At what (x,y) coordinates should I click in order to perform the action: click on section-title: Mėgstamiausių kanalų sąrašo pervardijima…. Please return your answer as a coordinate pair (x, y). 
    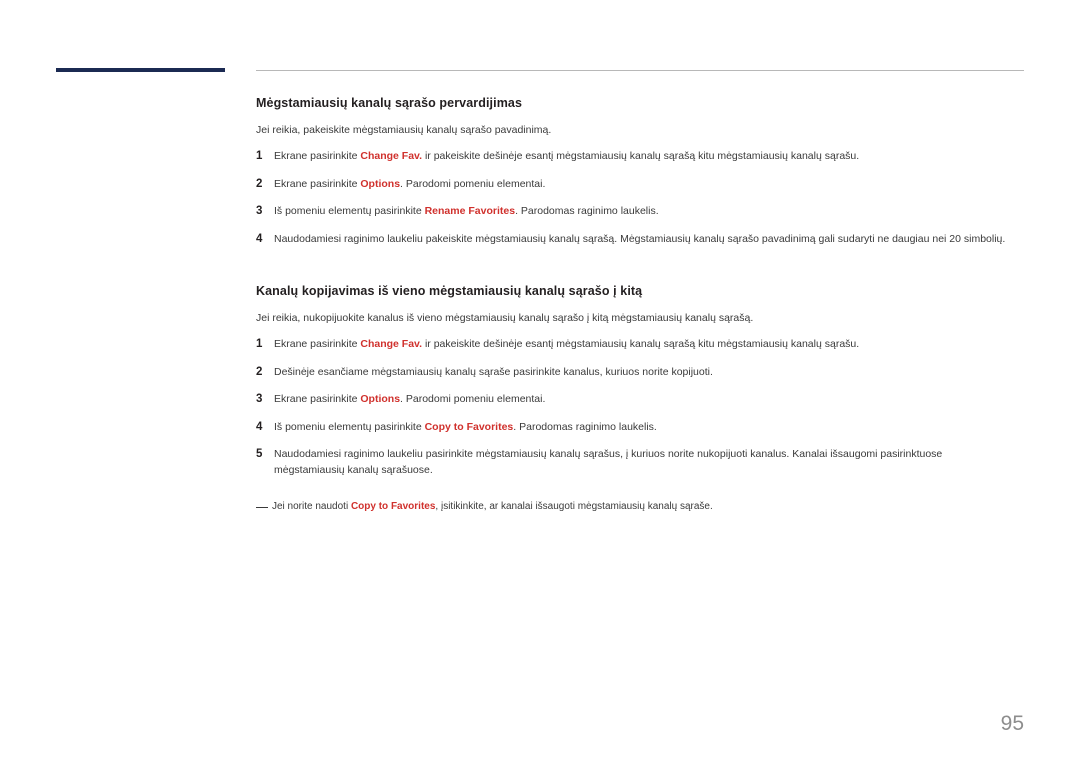
    Looking at the image, I should click on (389, 103).